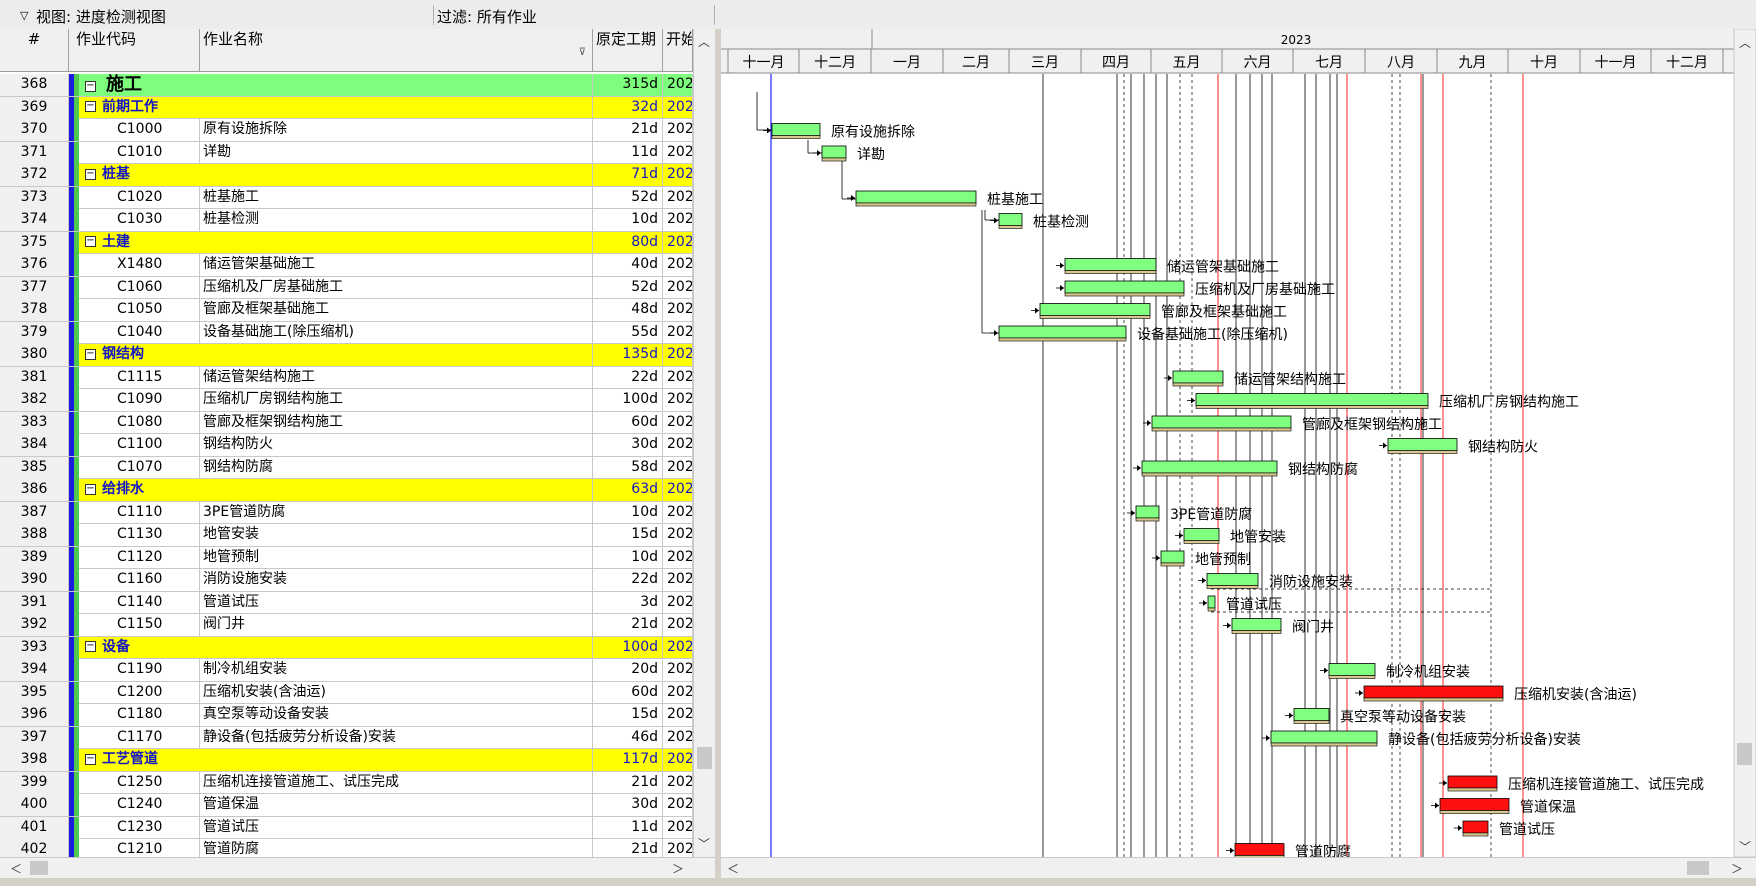 Image resolution: width=1756 pixels, height=886 pixels. I want to click on table-row: 395 C1200 压缩机安装(含油运) 60d 202, so click(346, 692).